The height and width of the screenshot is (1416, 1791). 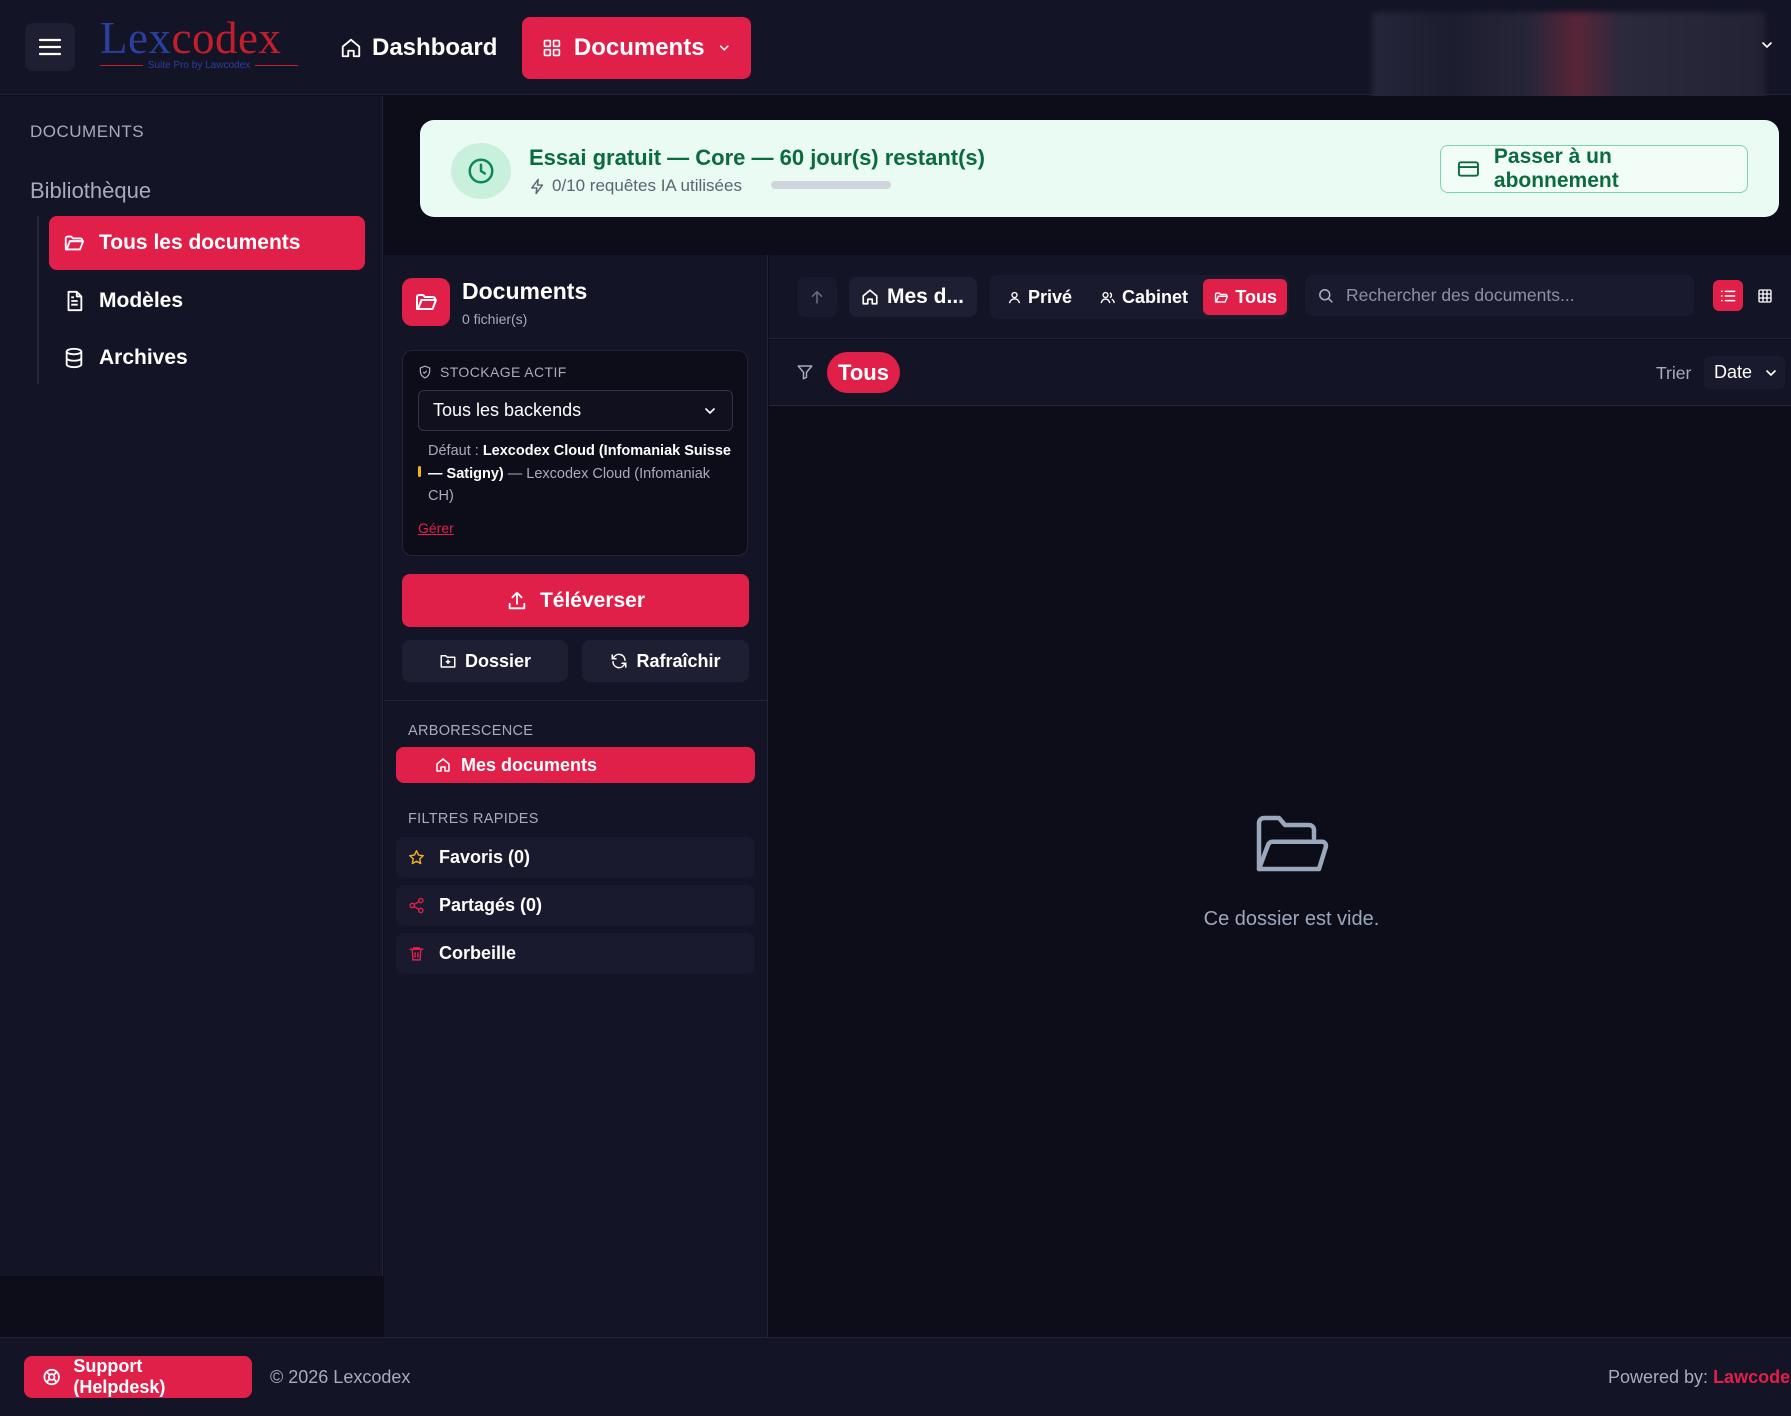 I want to click on scope-cabinet-label: Cabinet, so click(x=1155, y=296).